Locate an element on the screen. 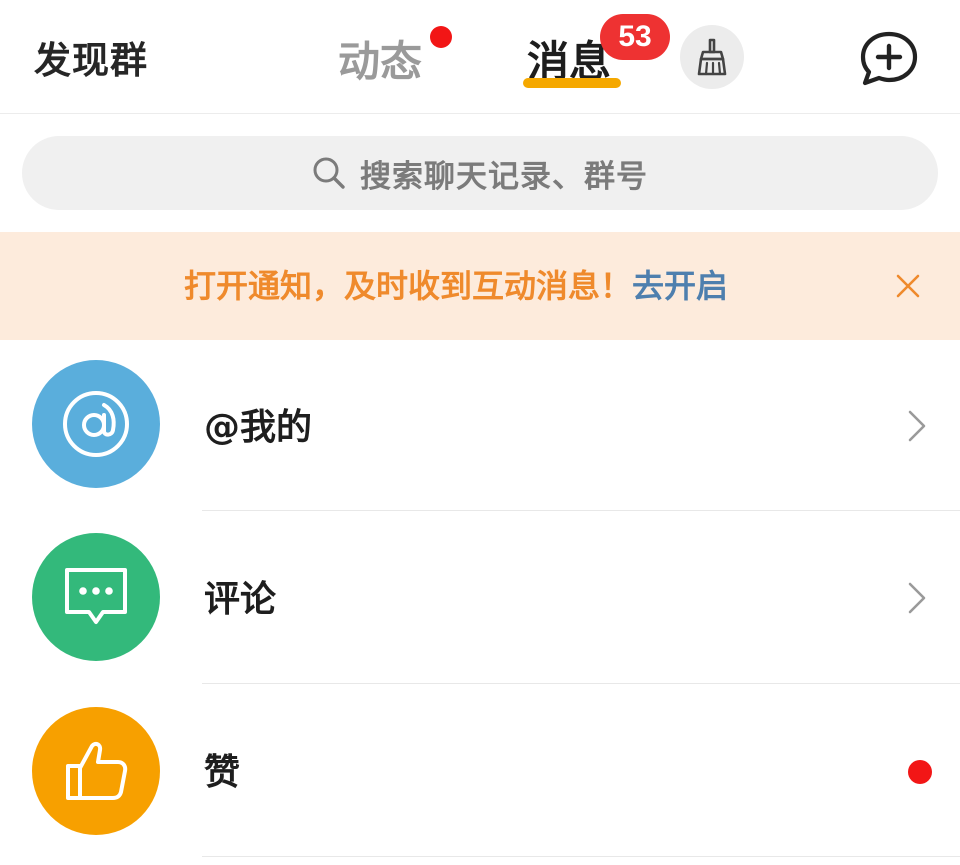  comment-icon is located at coordinates (96, 596).